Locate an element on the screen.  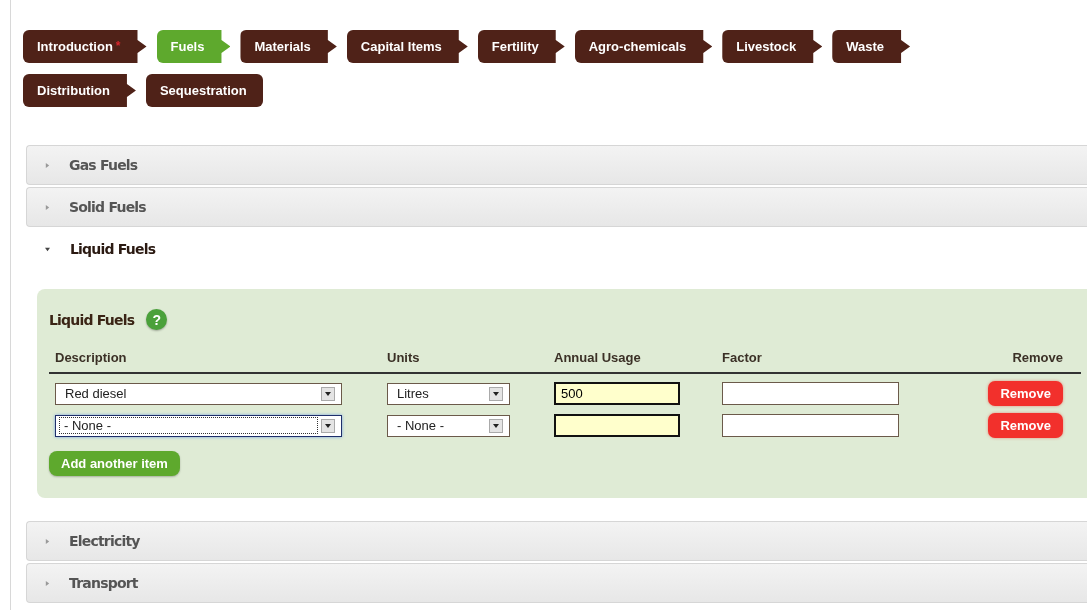
section-header: Liquid Fuels is located at coordinates (556, 249).